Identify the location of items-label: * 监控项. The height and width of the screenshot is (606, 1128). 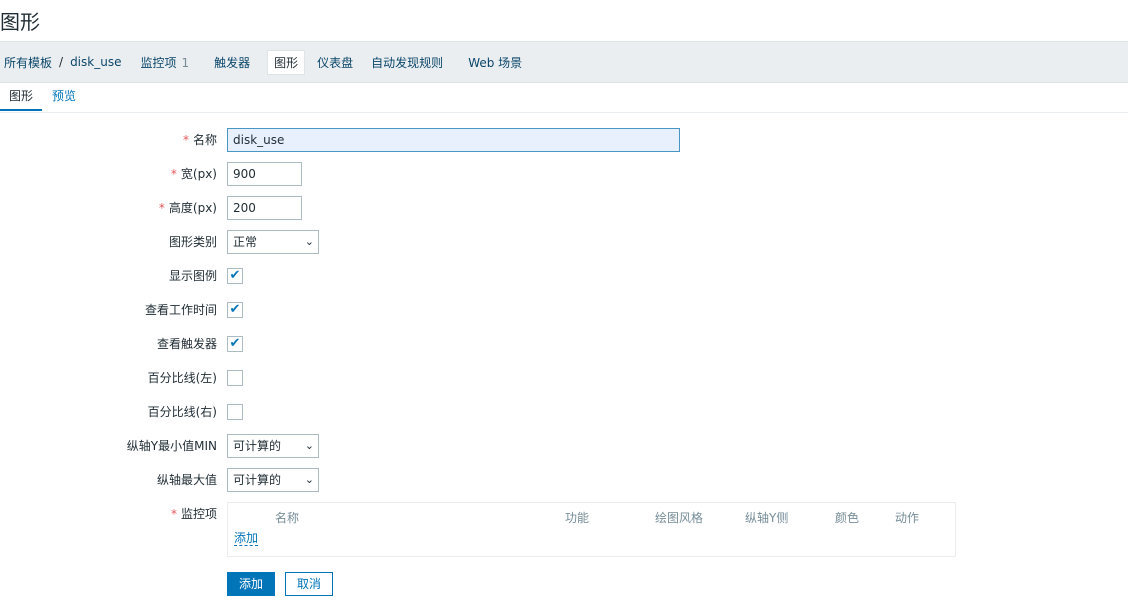
(194, 515).